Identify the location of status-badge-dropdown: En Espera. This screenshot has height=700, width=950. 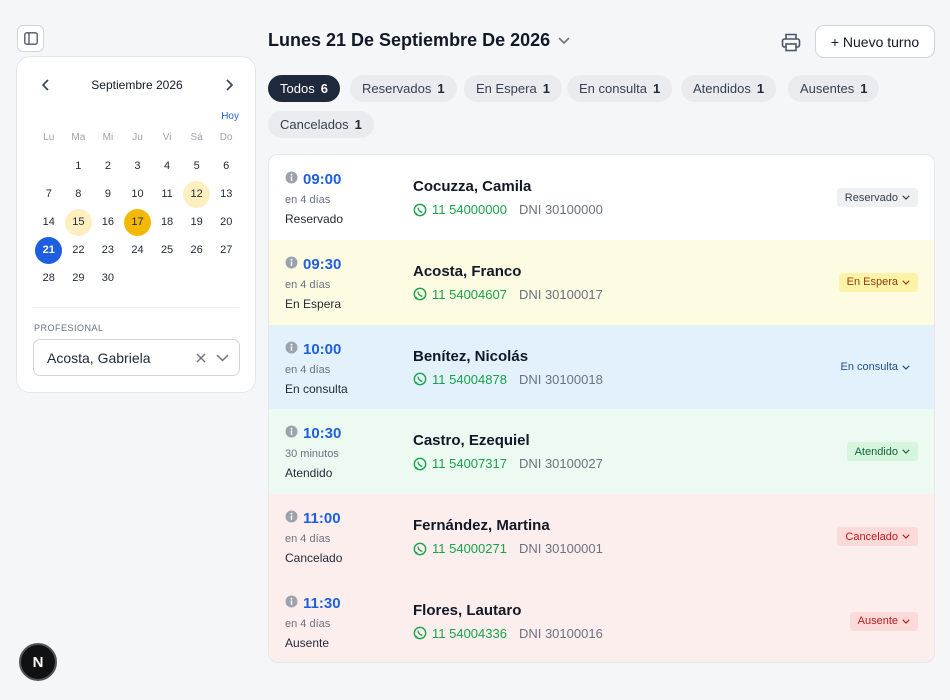
(878, 282).